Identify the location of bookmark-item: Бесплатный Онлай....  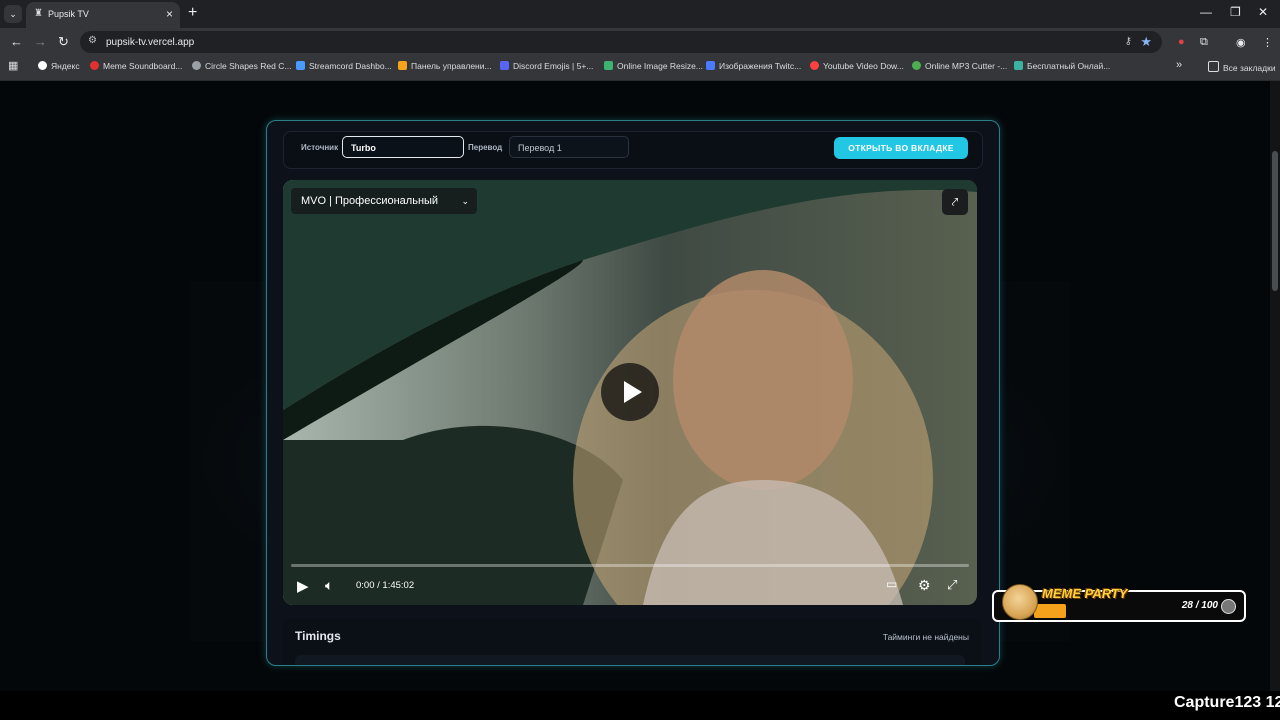
(1062, 66).